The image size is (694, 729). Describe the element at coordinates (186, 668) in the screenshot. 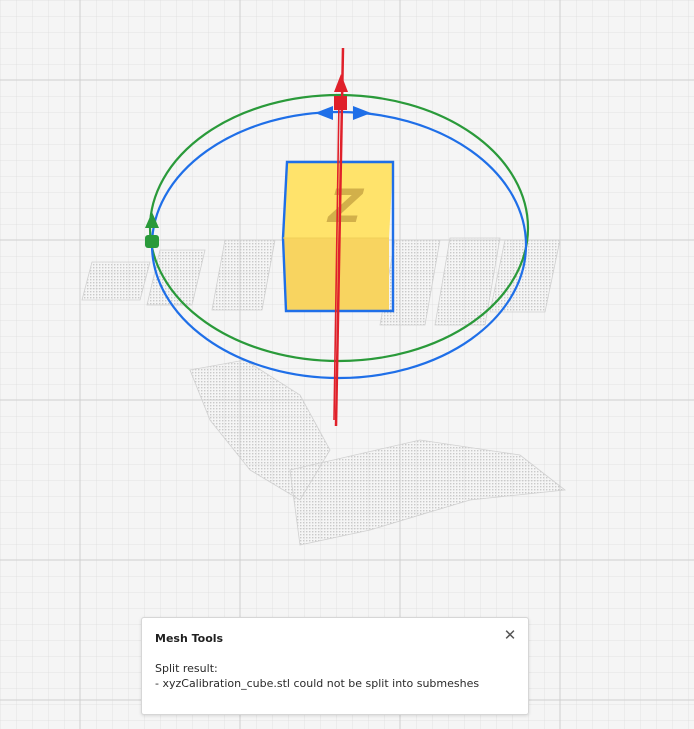

I see `notification-message-heading: Split result:` at that location.